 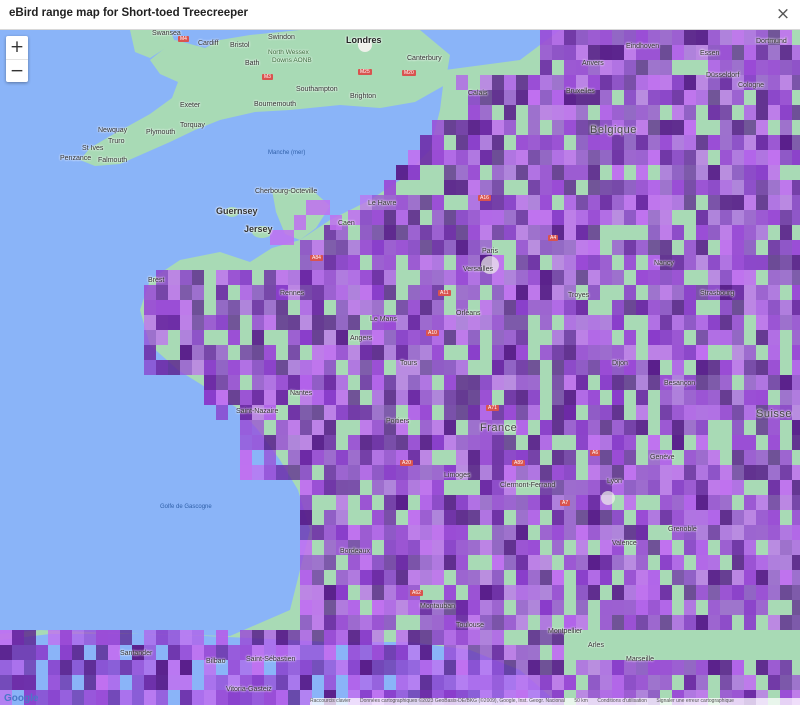 I want to click on place-label: Lyon, so click(x=614, y=481).